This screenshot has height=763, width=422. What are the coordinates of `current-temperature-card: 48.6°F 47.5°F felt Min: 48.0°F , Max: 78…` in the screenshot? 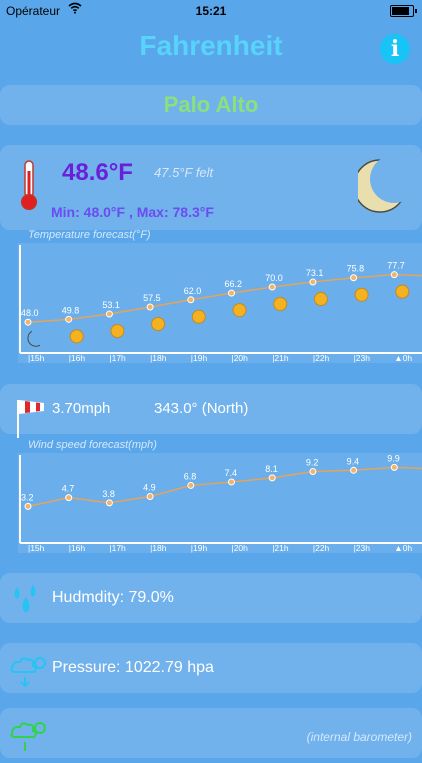 It's located at (211, 187).